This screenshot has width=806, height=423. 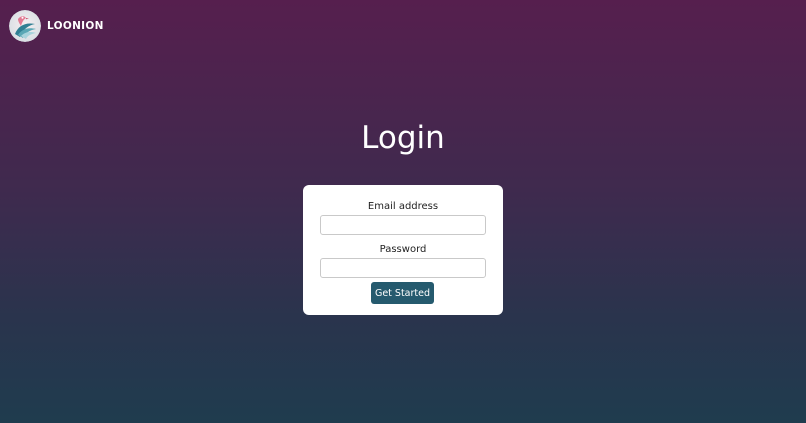 What do you see at coordinates (25, 26) in the screenshot?
I see `loonion-bird-logo-icon` at bounding box center [25, 26].